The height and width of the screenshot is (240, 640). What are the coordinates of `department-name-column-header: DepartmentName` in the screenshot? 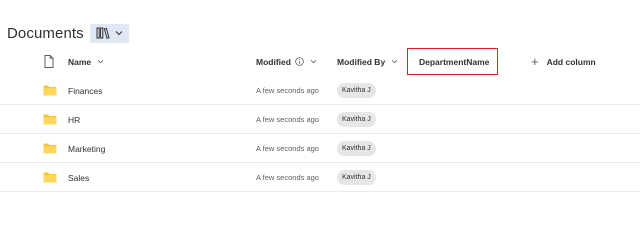 It's located at (452, 61).